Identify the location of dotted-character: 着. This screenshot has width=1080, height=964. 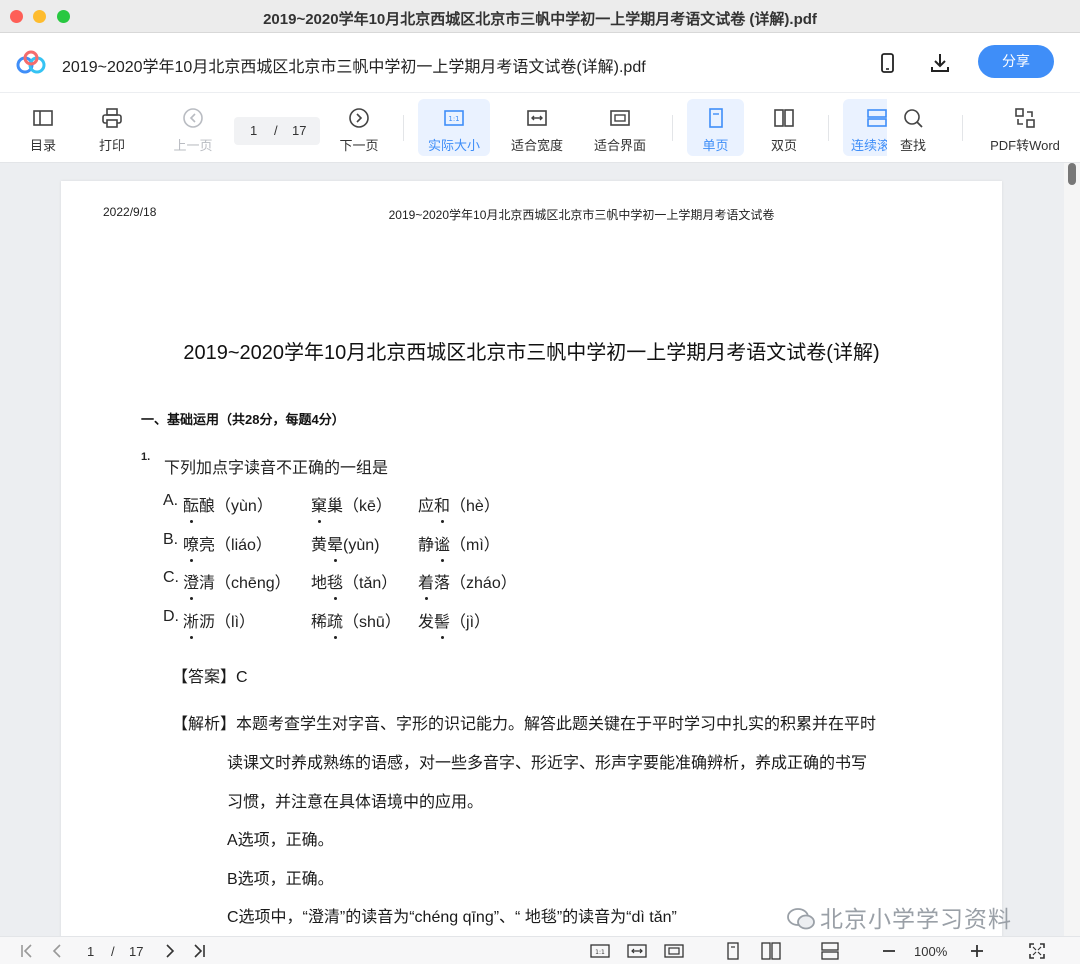
(426, 584).